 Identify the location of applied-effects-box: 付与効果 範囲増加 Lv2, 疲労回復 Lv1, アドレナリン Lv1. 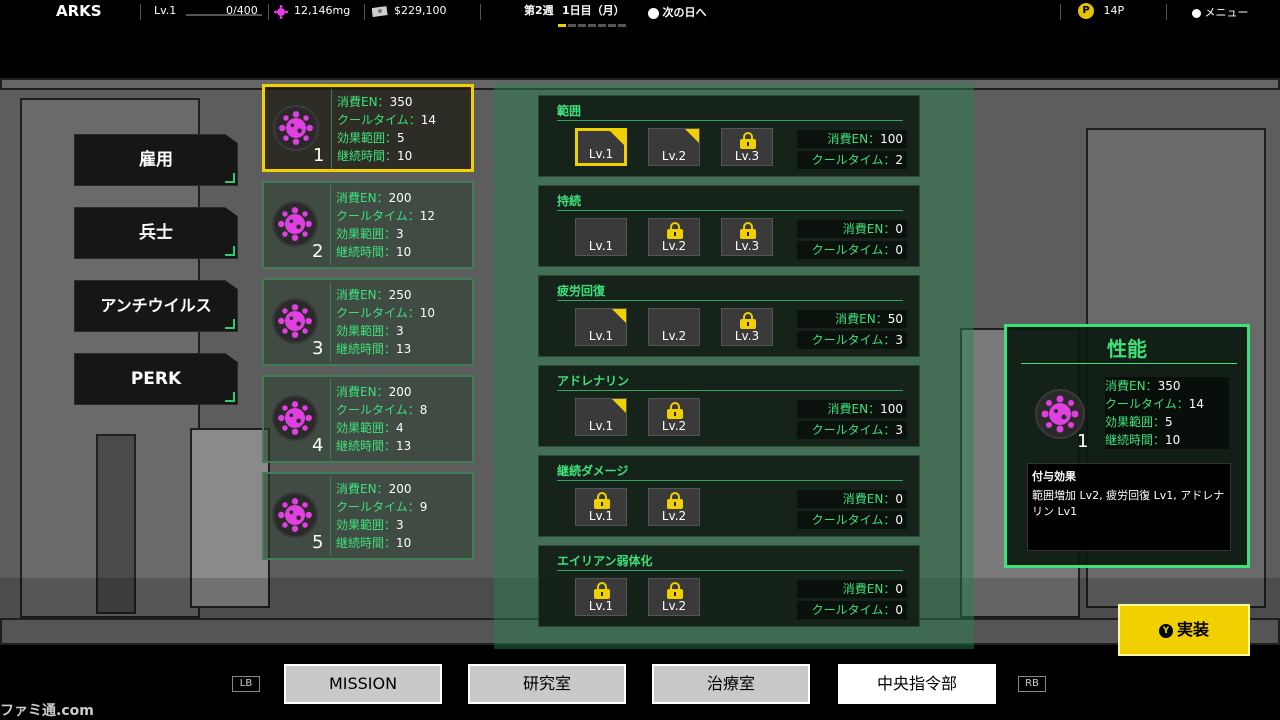
(1129, 507).